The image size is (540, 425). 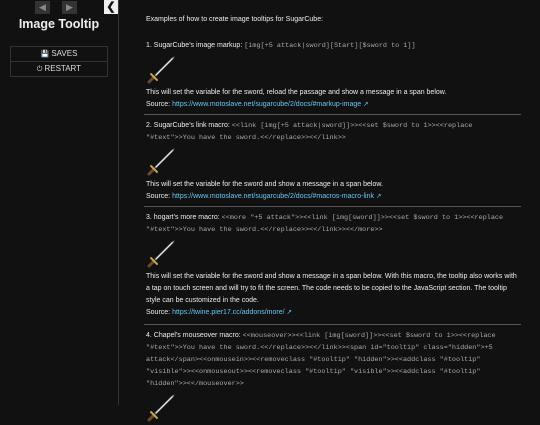 What do you see at coordinates (193, 335) in the screenshot?
I see `section-heading: 4. Chapel's mouseover macro:` at bounding box center [193, 335].